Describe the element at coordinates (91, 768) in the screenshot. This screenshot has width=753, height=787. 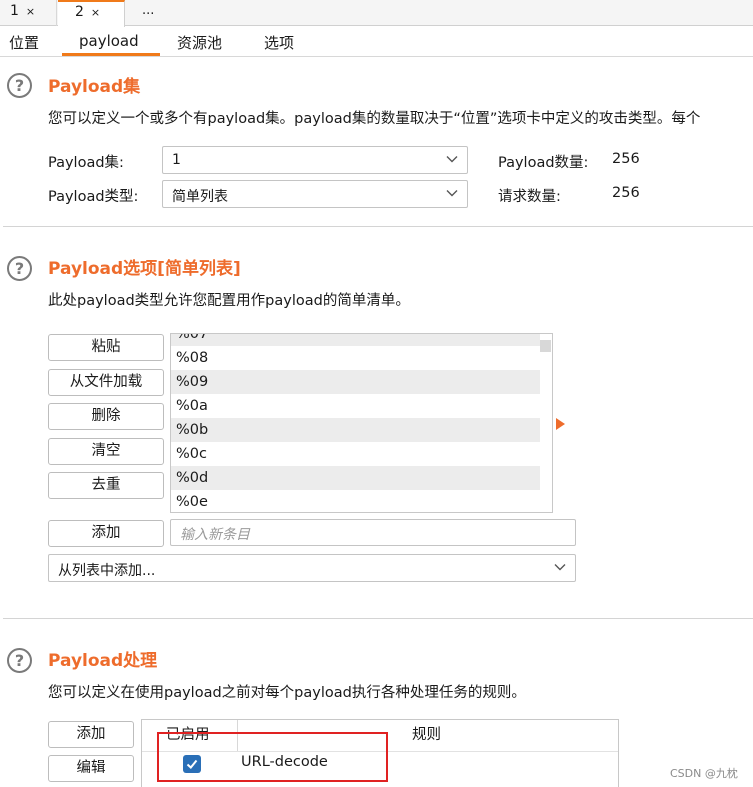
I see `edit-rule-button: 编辑` at that location.